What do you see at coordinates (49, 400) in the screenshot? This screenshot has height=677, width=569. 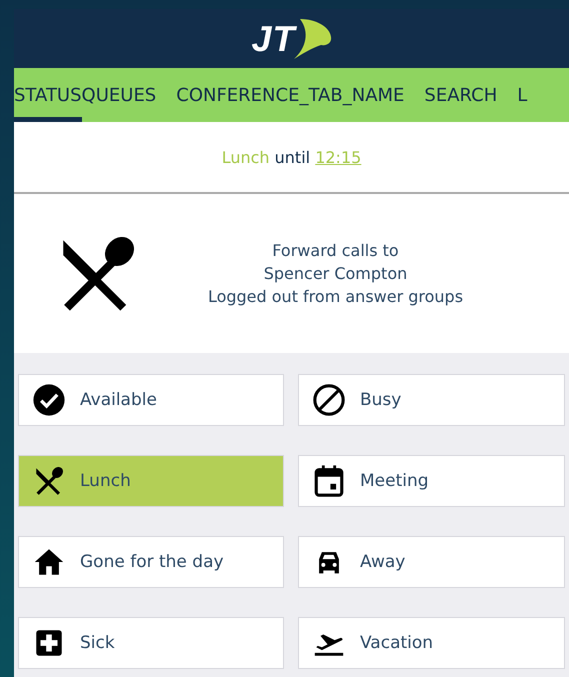 I see `check-circle-icon` at bounding box center [49, 400].